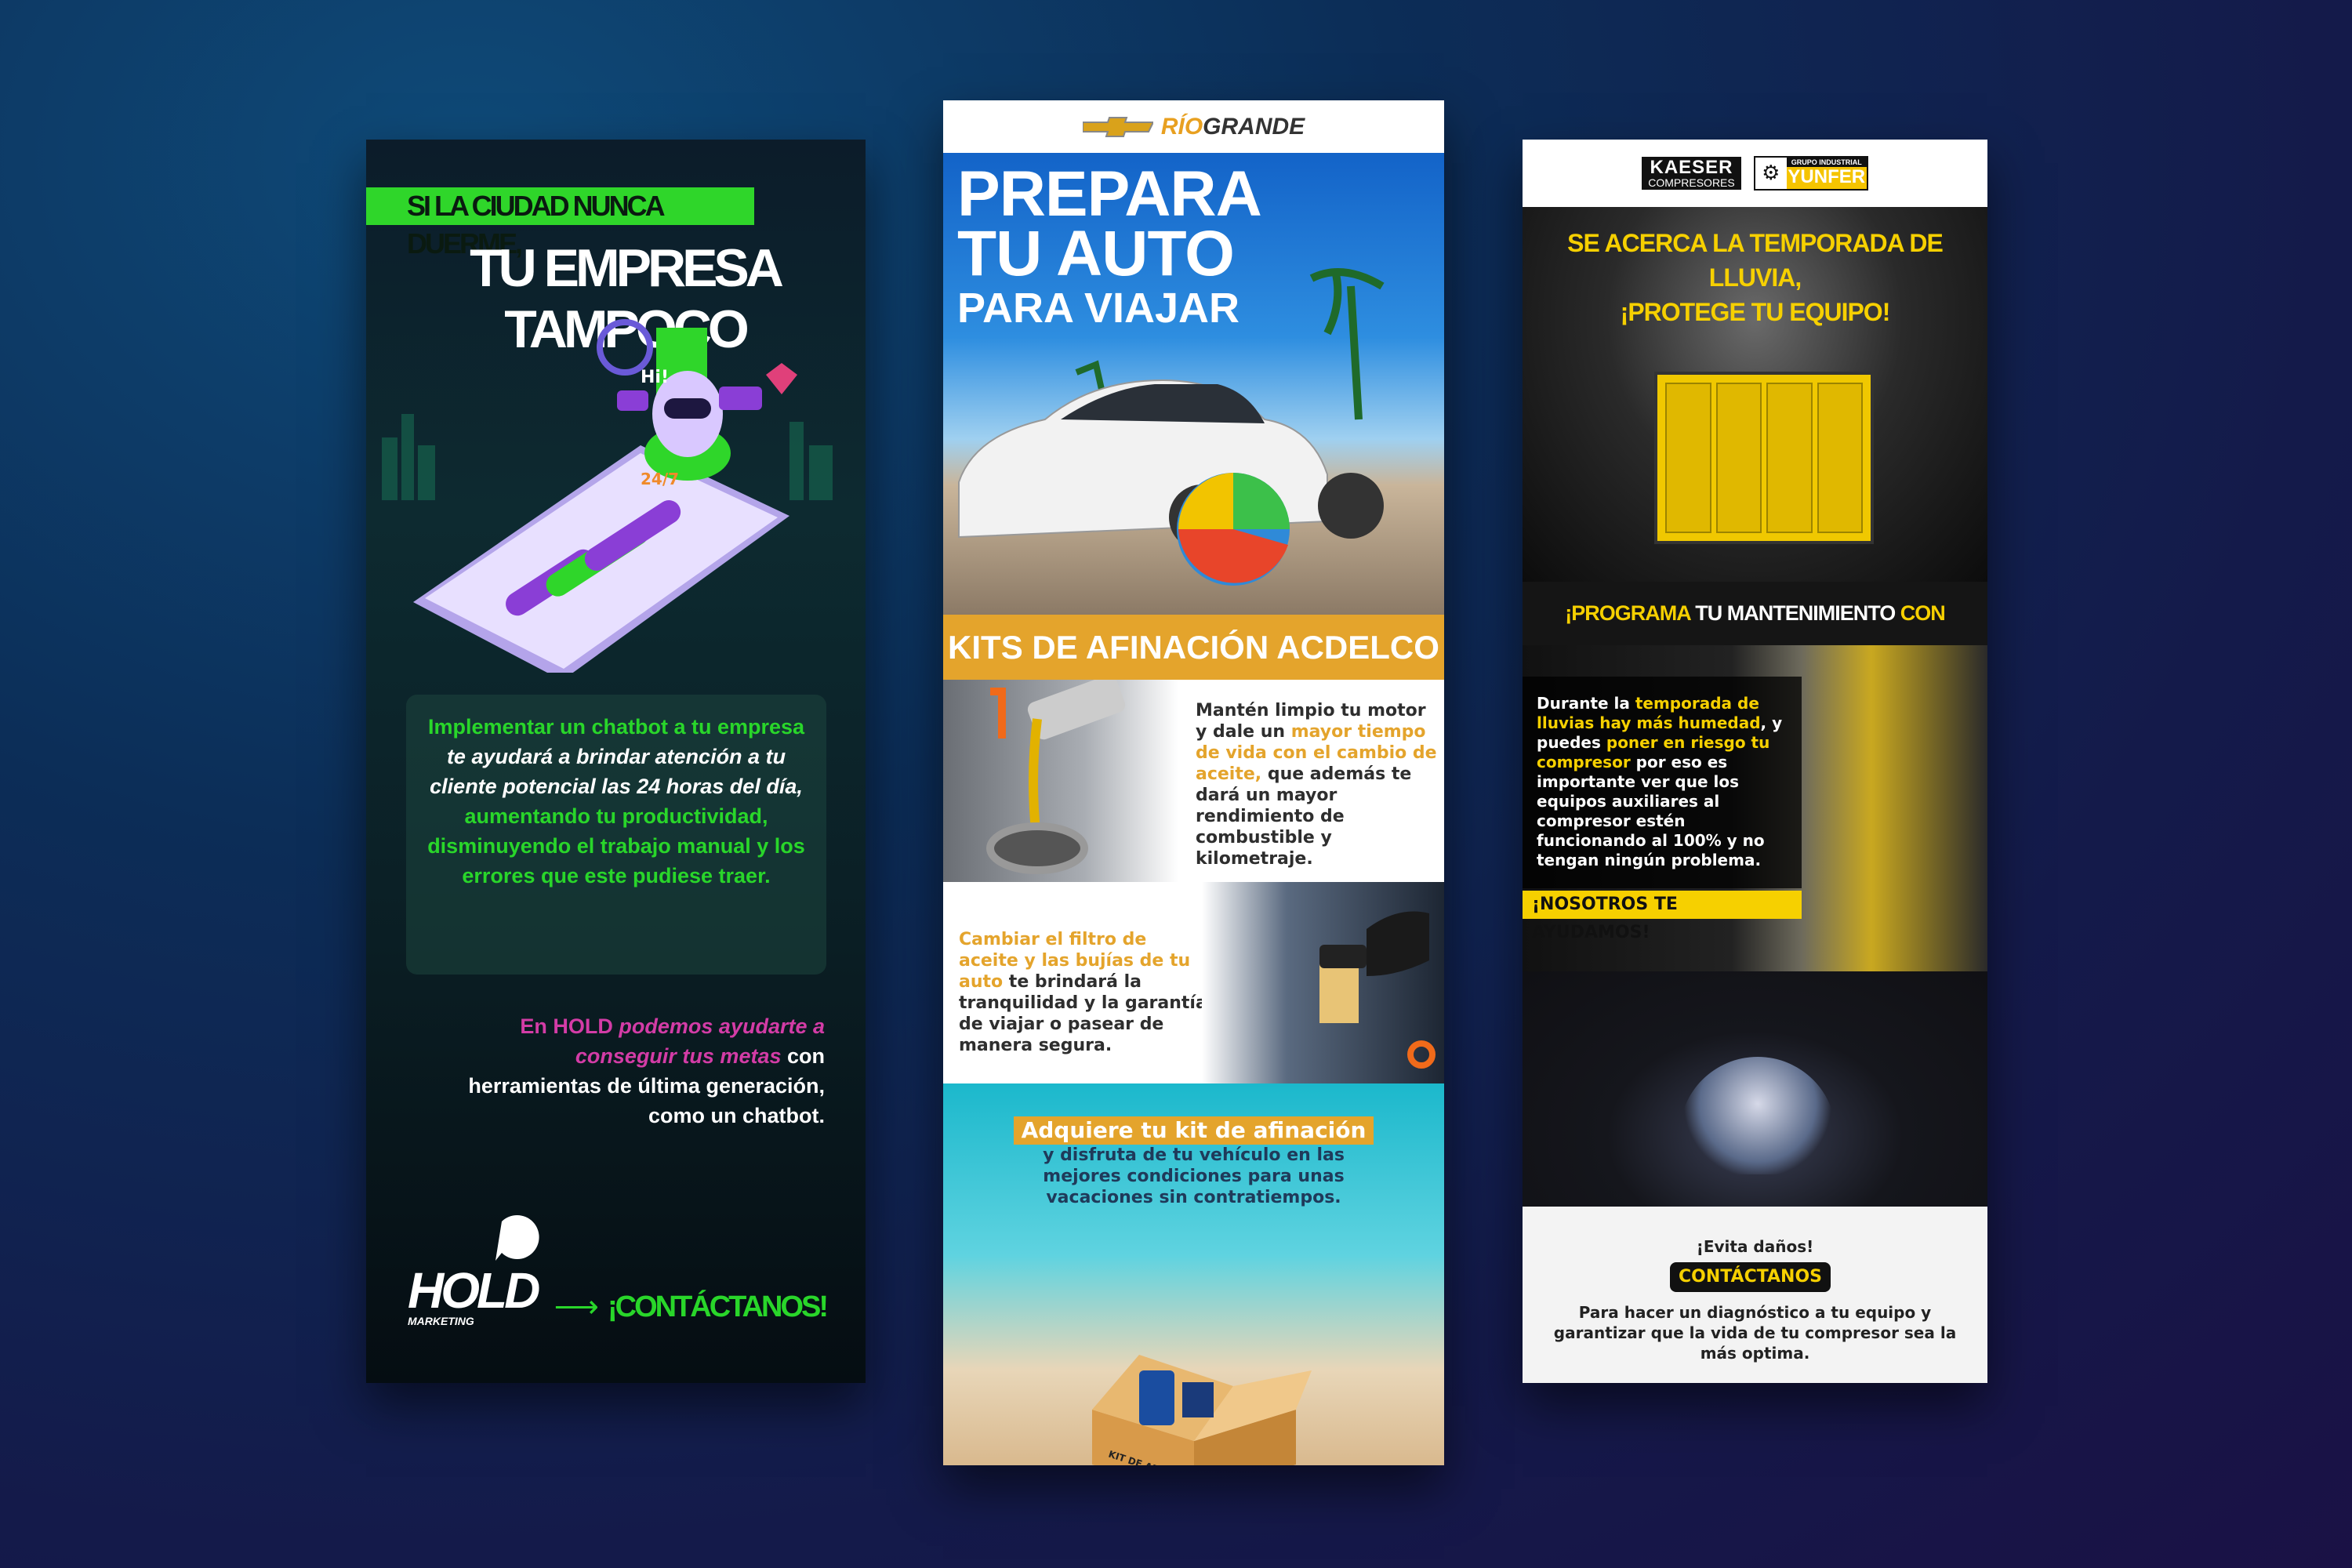 This screenshot has width=2352, height=1568. Describe the element at coordinates (1377, 990) in the screenshot. I see `oil-filter-icon` at that location.